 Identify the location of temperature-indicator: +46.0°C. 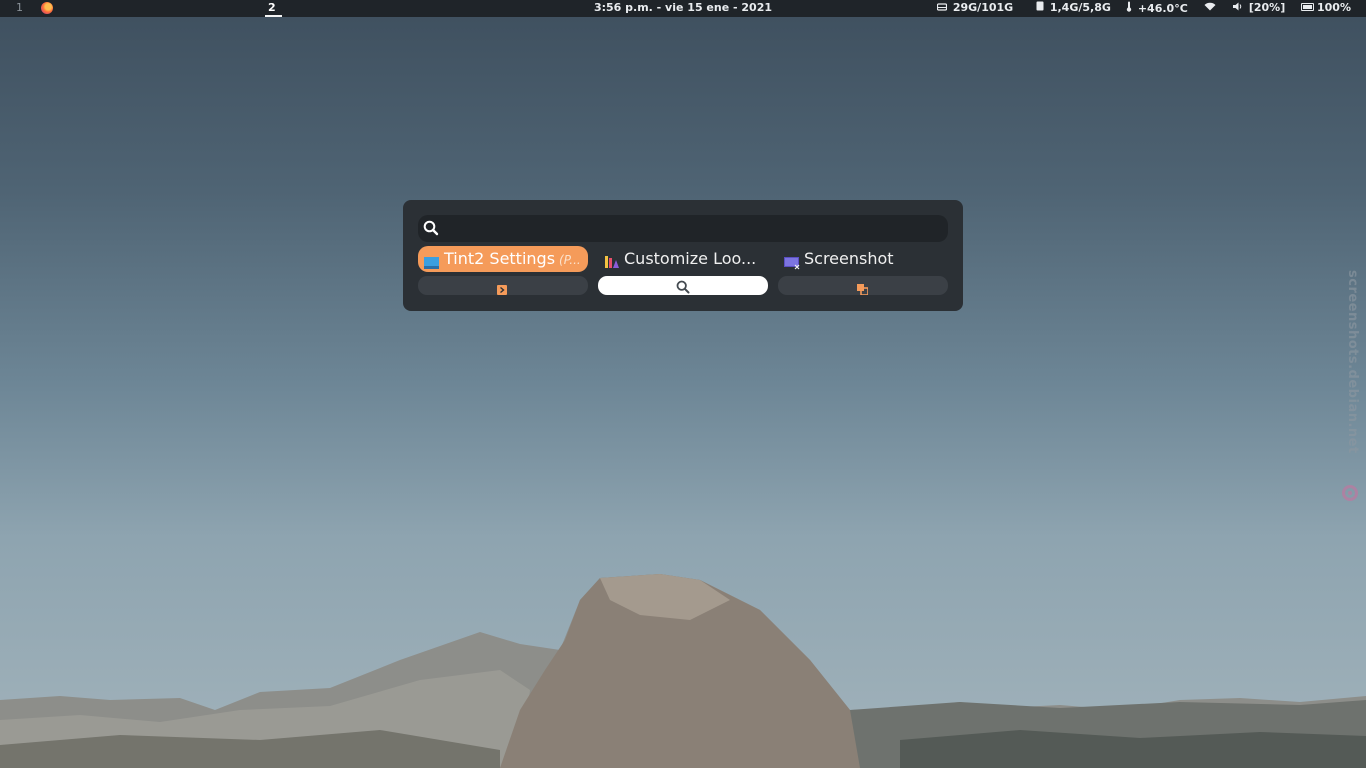
(1157, 8).